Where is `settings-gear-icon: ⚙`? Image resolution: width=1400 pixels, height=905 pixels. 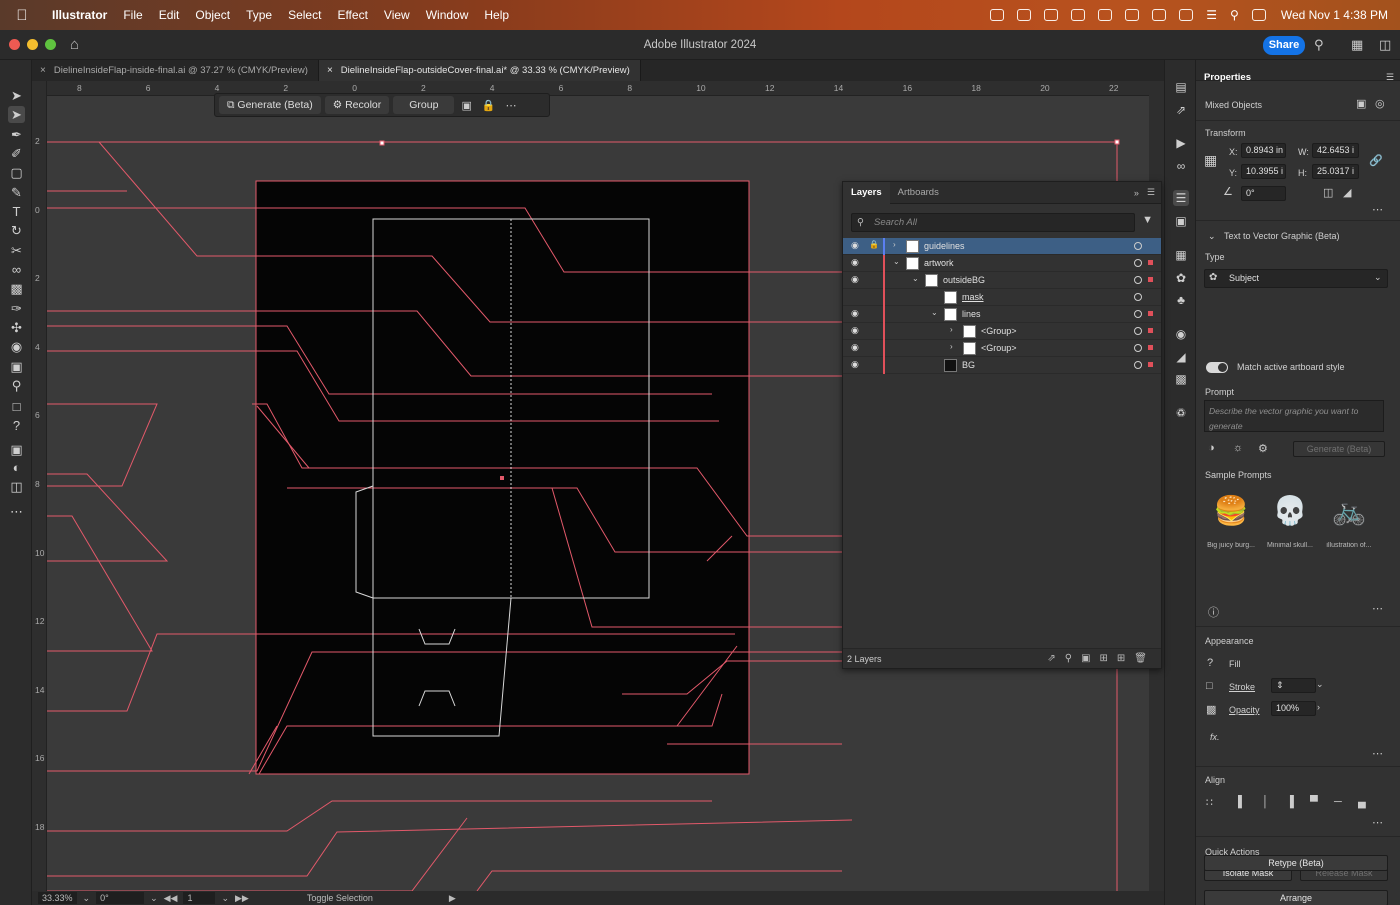 settings-gear-icon: ⚙ is located at coordinates (1263, 448).